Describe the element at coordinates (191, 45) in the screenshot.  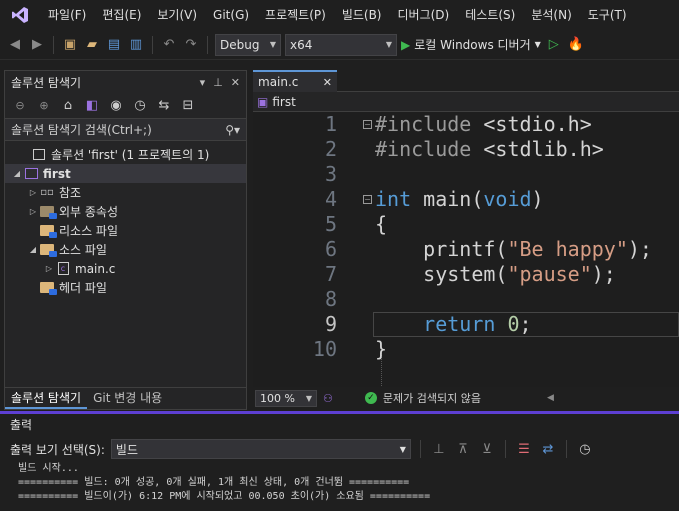
I see `redo-icon: ↷` at that location.